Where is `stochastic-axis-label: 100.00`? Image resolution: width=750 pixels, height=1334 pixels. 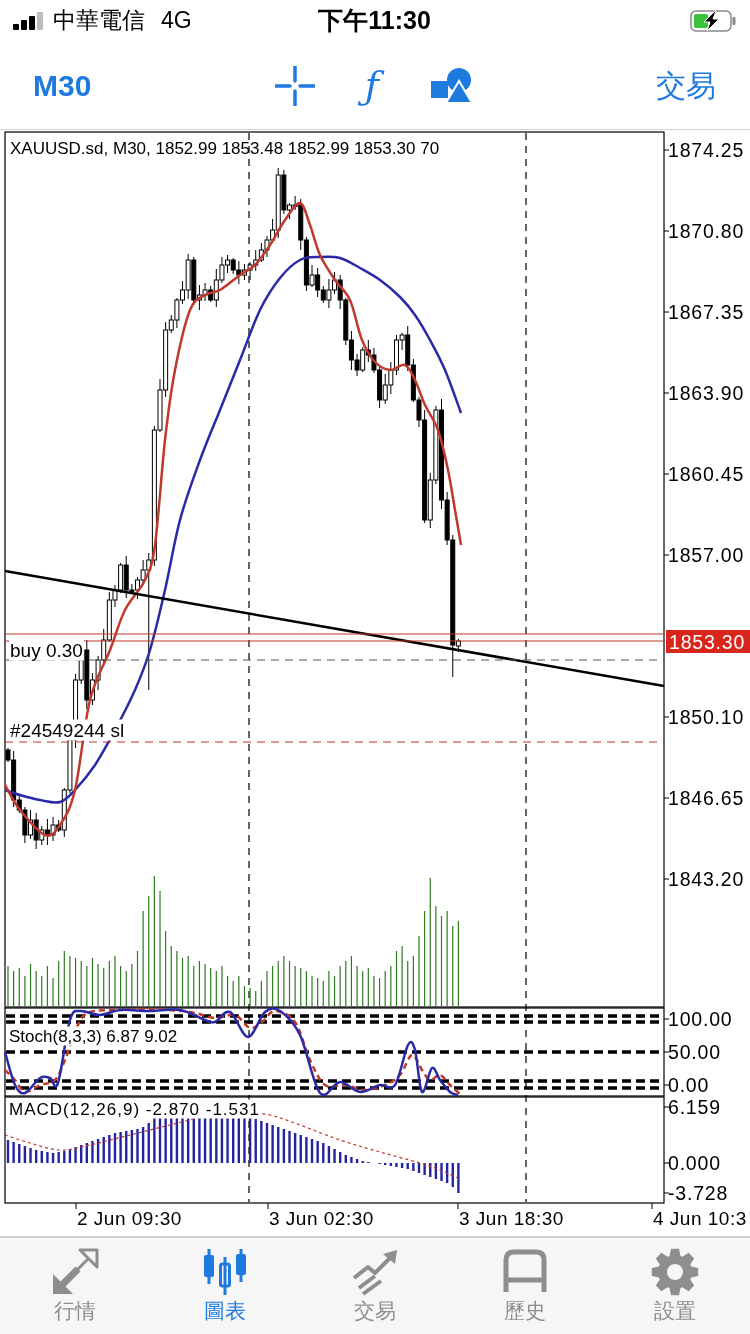
stochastic-axis-label: 100.00 is located at coordinates (700, 1019).